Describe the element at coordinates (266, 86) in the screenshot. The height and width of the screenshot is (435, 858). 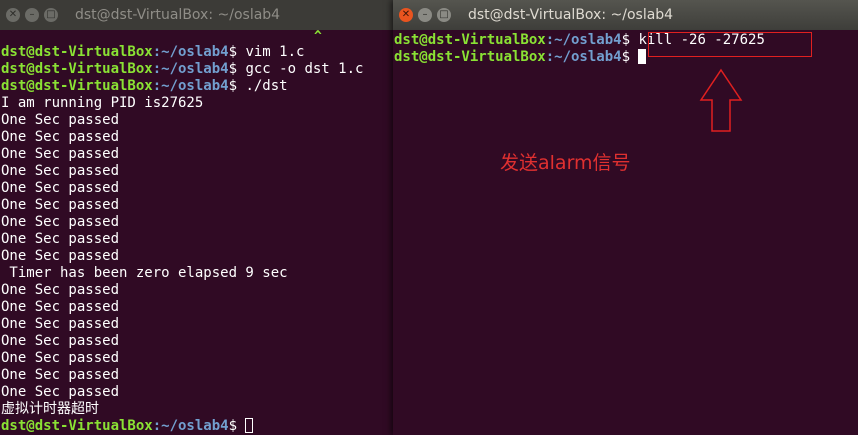
I see `command-text: ./dst` at that location.